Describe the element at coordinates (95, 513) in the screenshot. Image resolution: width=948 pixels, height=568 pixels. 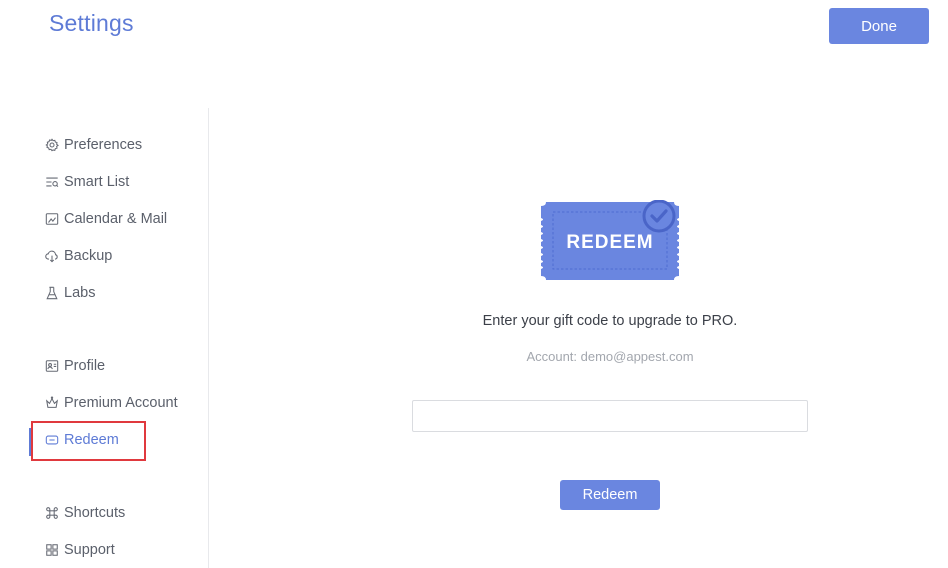
I see `sidebar-item-label: Shortcuts` at that location.